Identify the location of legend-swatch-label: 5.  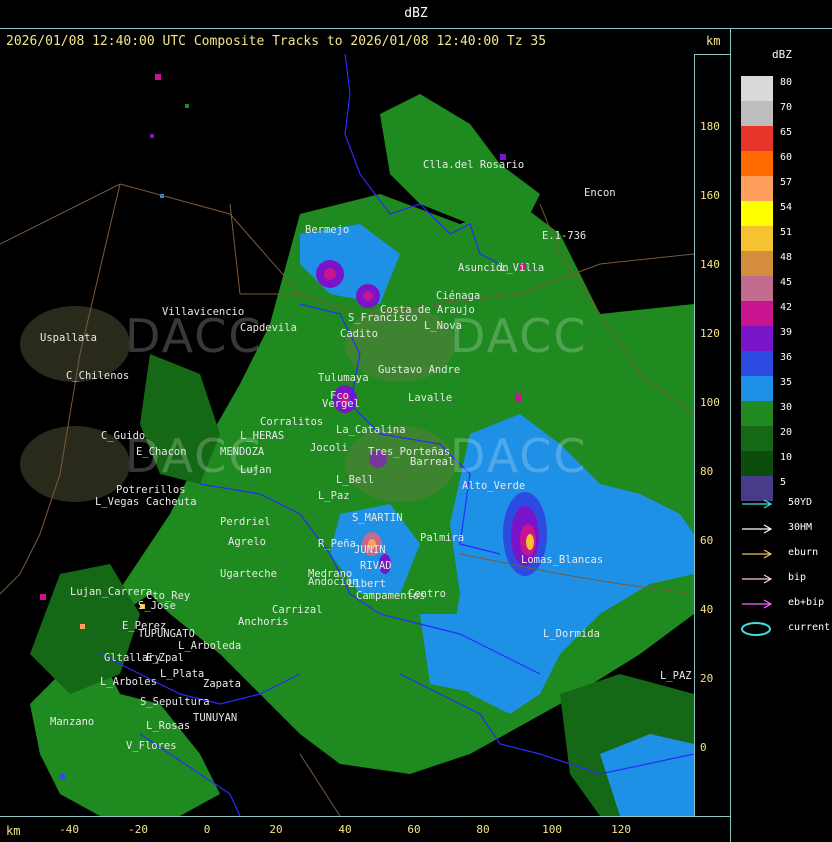
(783, 482).